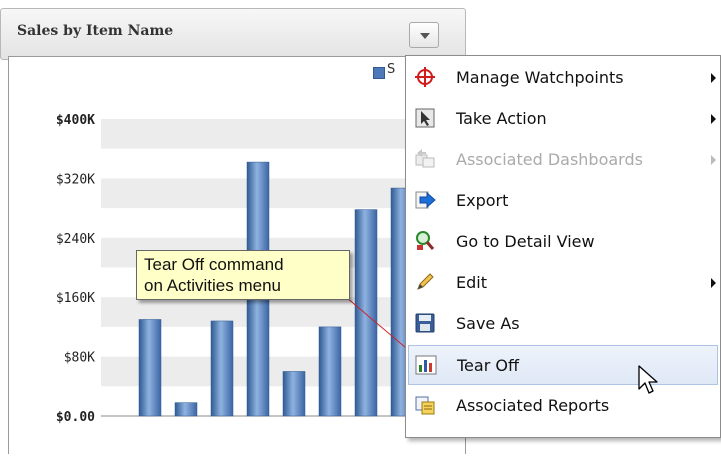 Image resolution: width=721 pixels, height=462 pixels. I want to click on menu-item-label: Associated Dashboards, so click(549, 159).